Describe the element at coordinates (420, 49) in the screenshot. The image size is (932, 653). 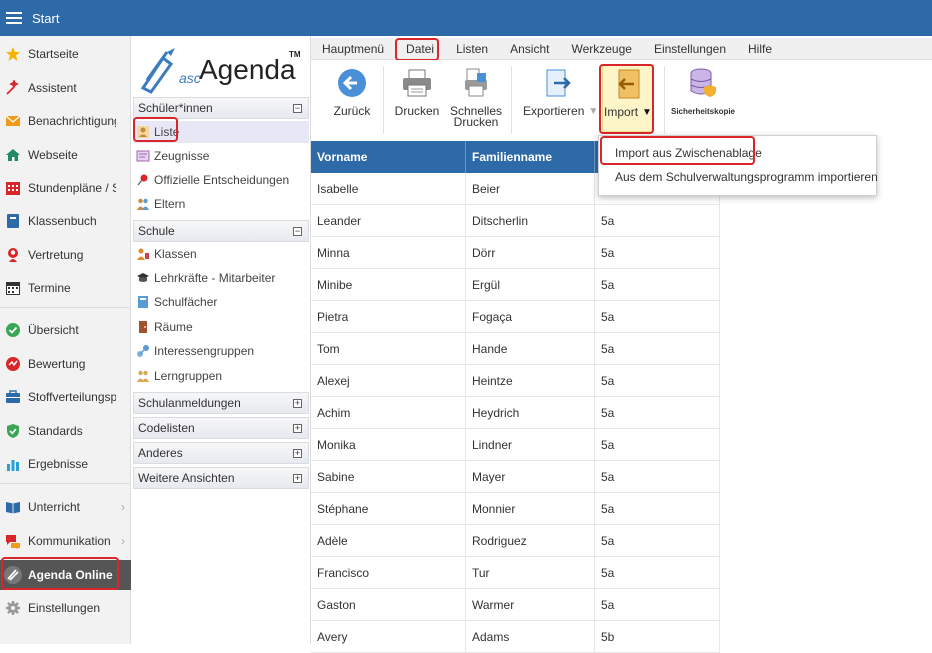
I see `menu-datei: Datei` at that location.